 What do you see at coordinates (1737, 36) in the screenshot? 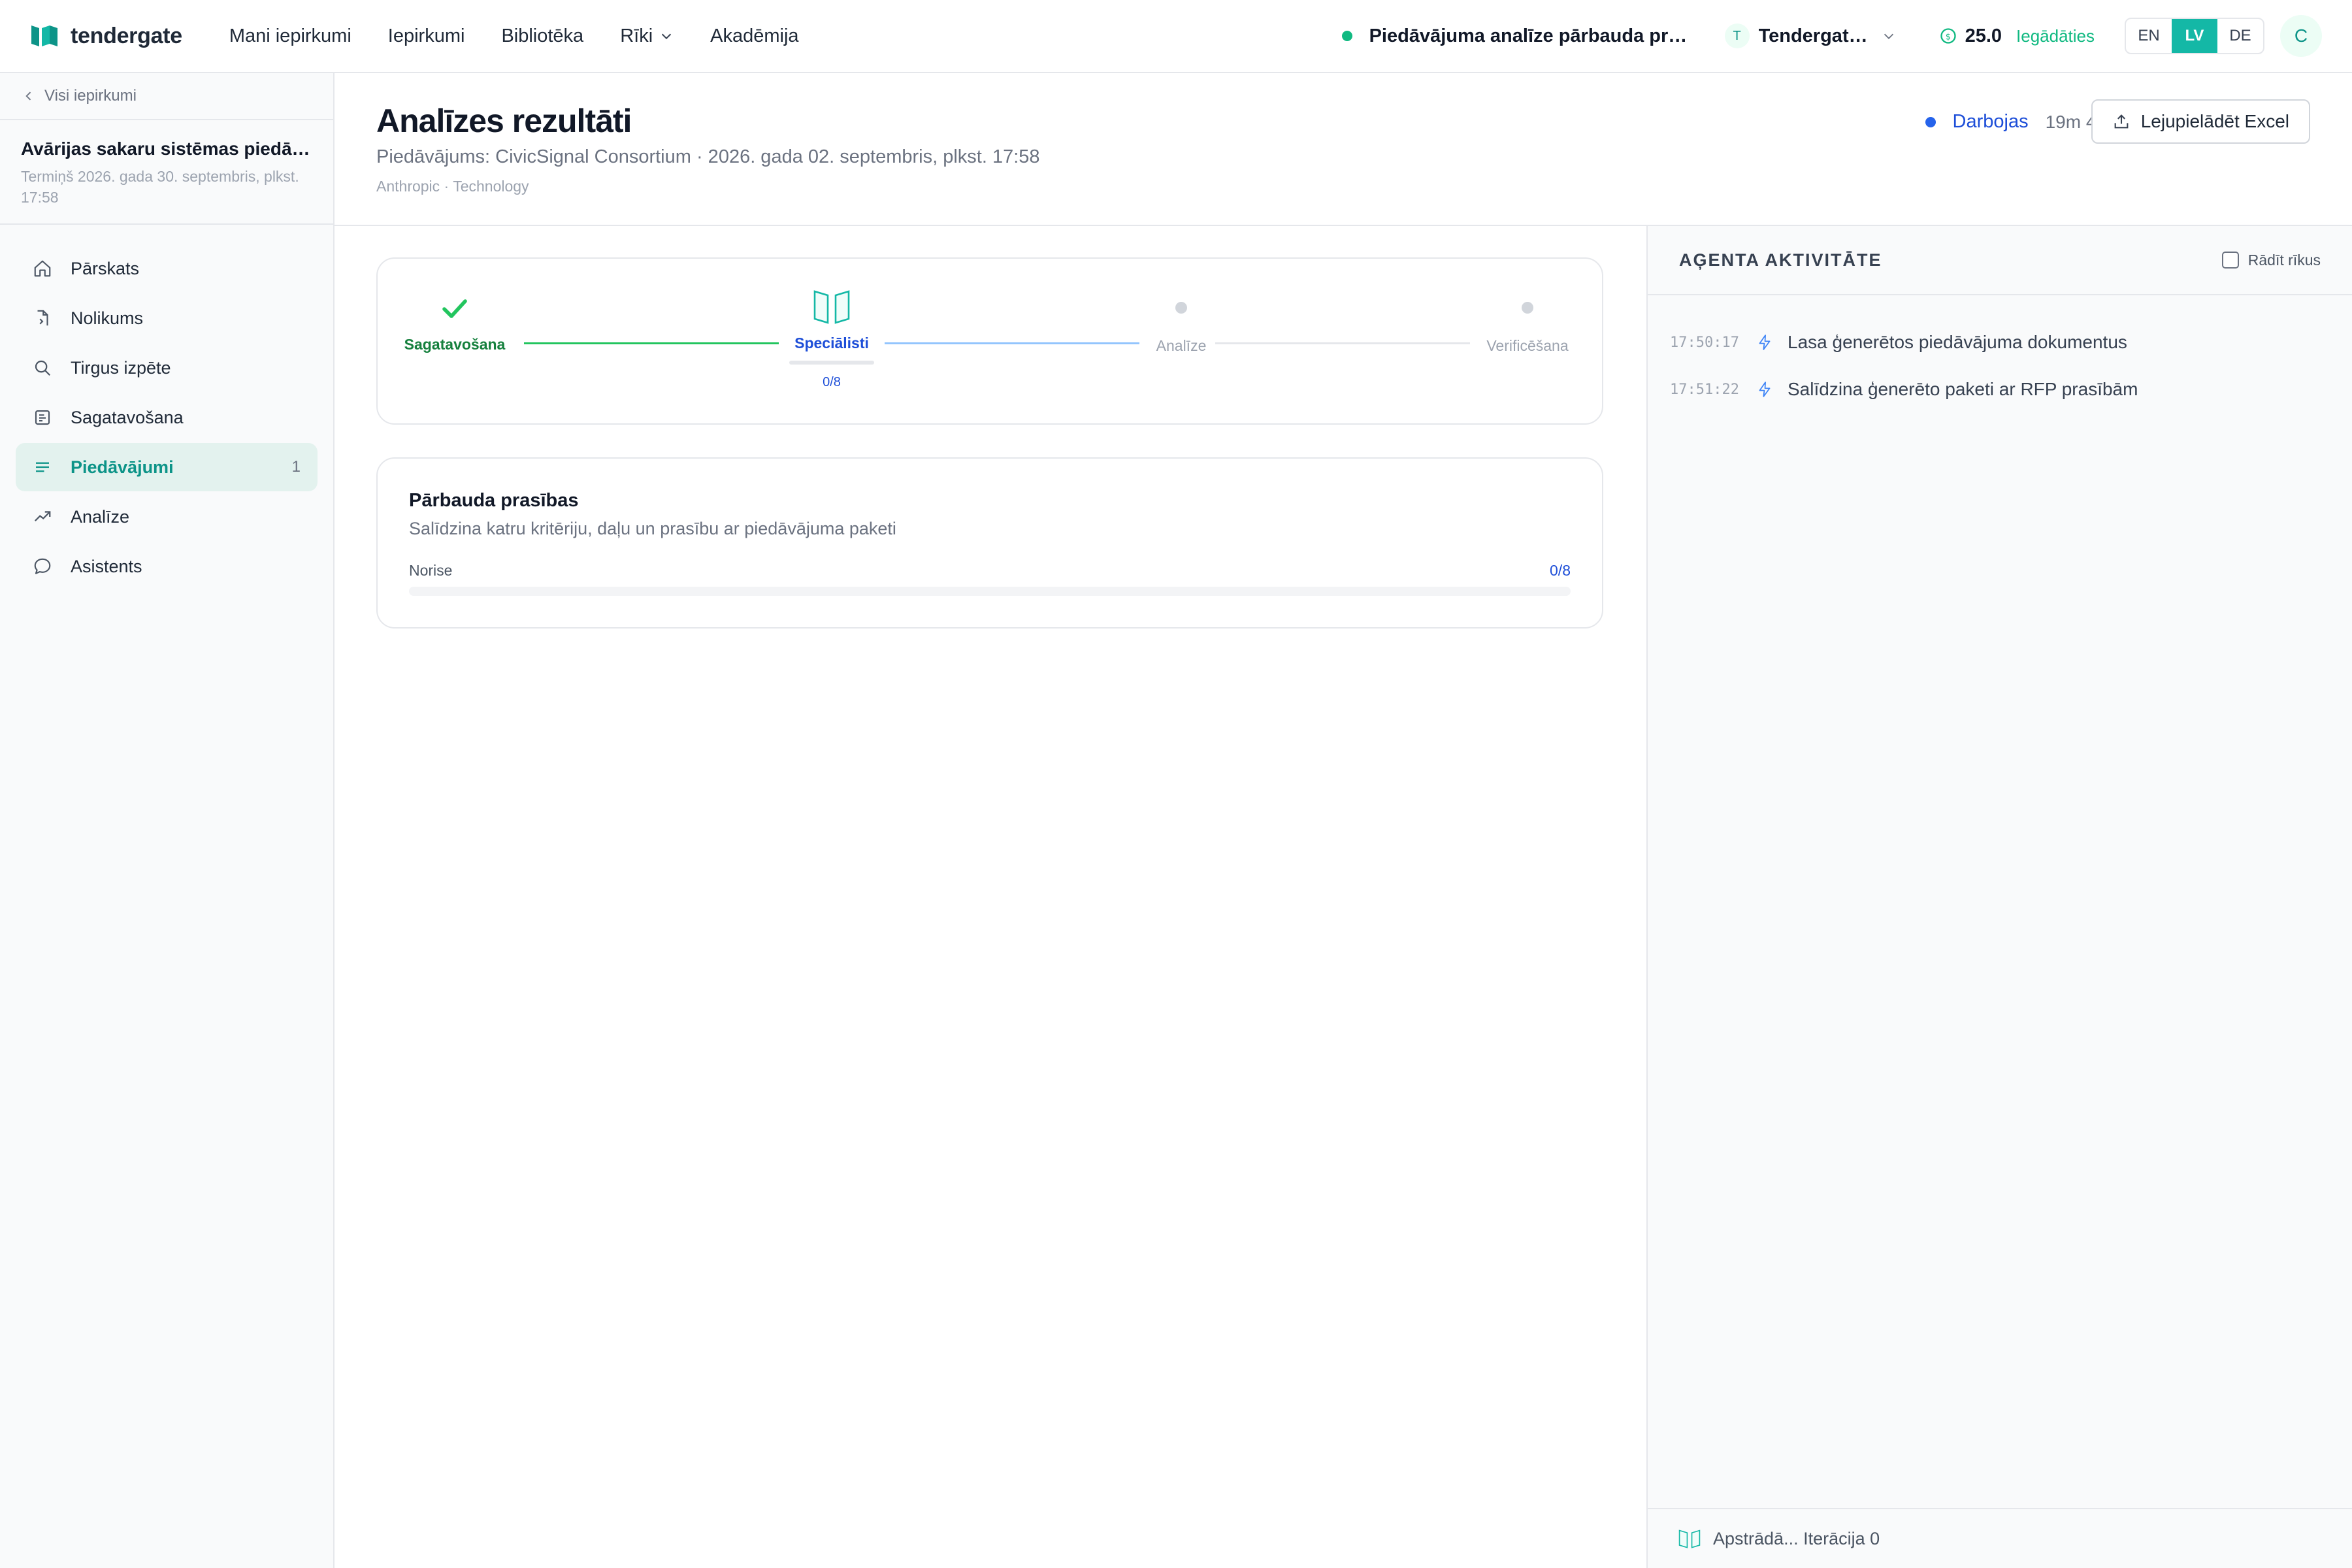
I see `org-avatar: T` at bounding box center [1737, 36].